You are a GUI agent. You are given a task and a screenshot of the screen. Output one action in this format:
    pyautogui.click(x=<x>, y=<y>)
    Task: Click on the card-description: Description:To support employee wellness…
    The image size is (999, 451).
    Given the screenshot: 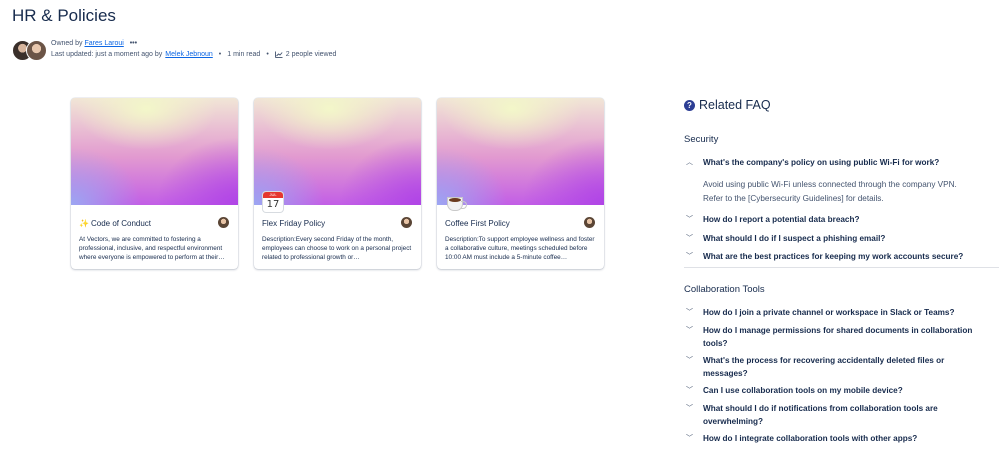 What is the action you would take?
    pyautogui.click(x=520, y=248)
    